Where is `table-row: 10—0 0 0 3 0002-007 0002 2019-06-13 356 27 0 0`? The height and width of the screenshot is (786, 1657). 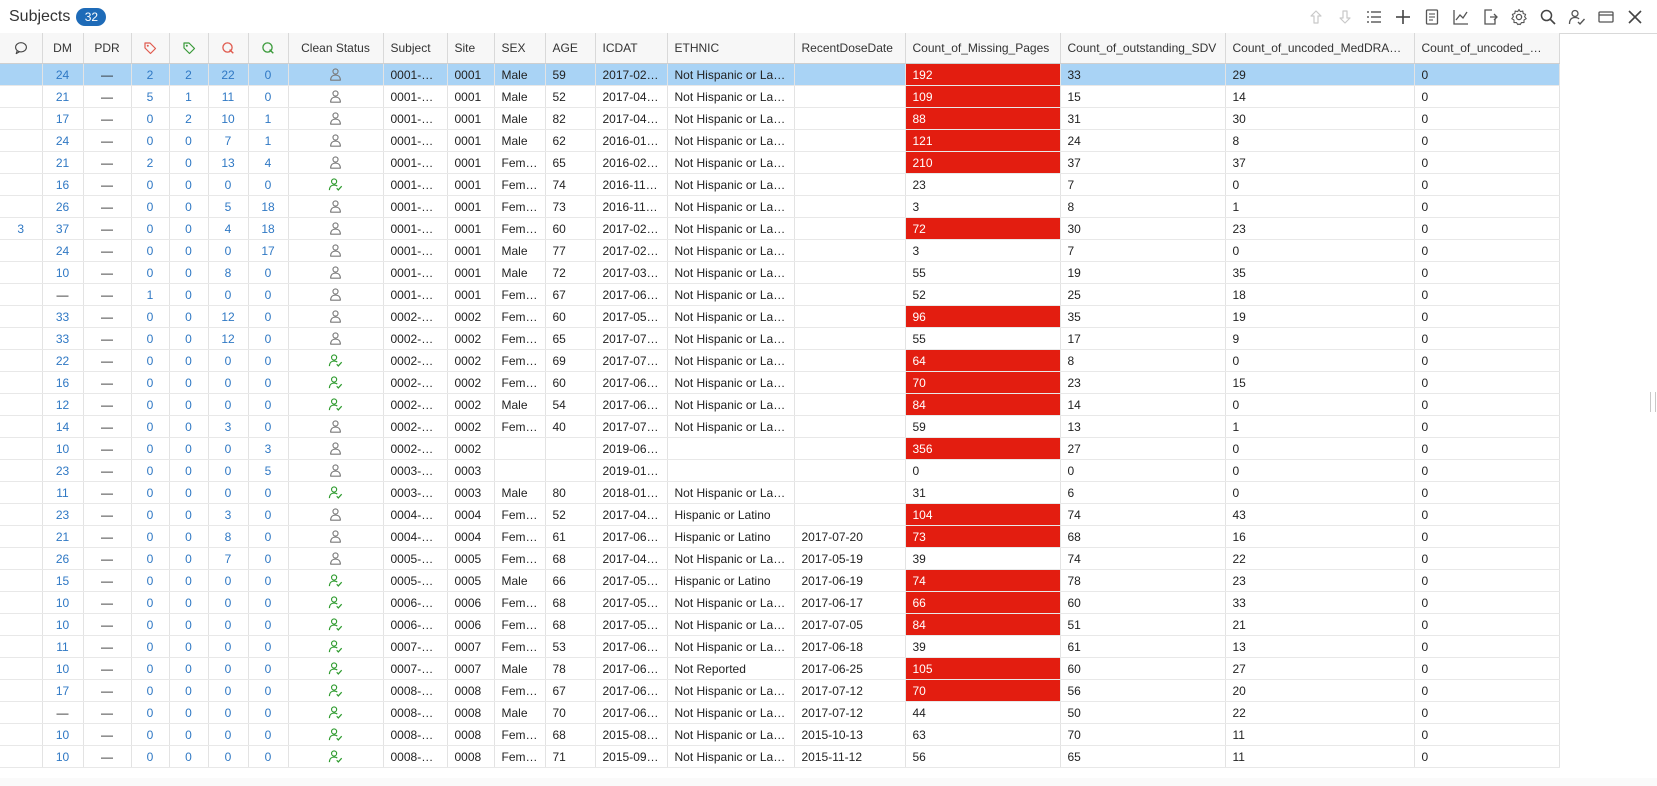 table-row: 10—0 0 0 3 0002-007 0002 2019-06-13 356 27 0 0 is located at coordinates (780, 448).